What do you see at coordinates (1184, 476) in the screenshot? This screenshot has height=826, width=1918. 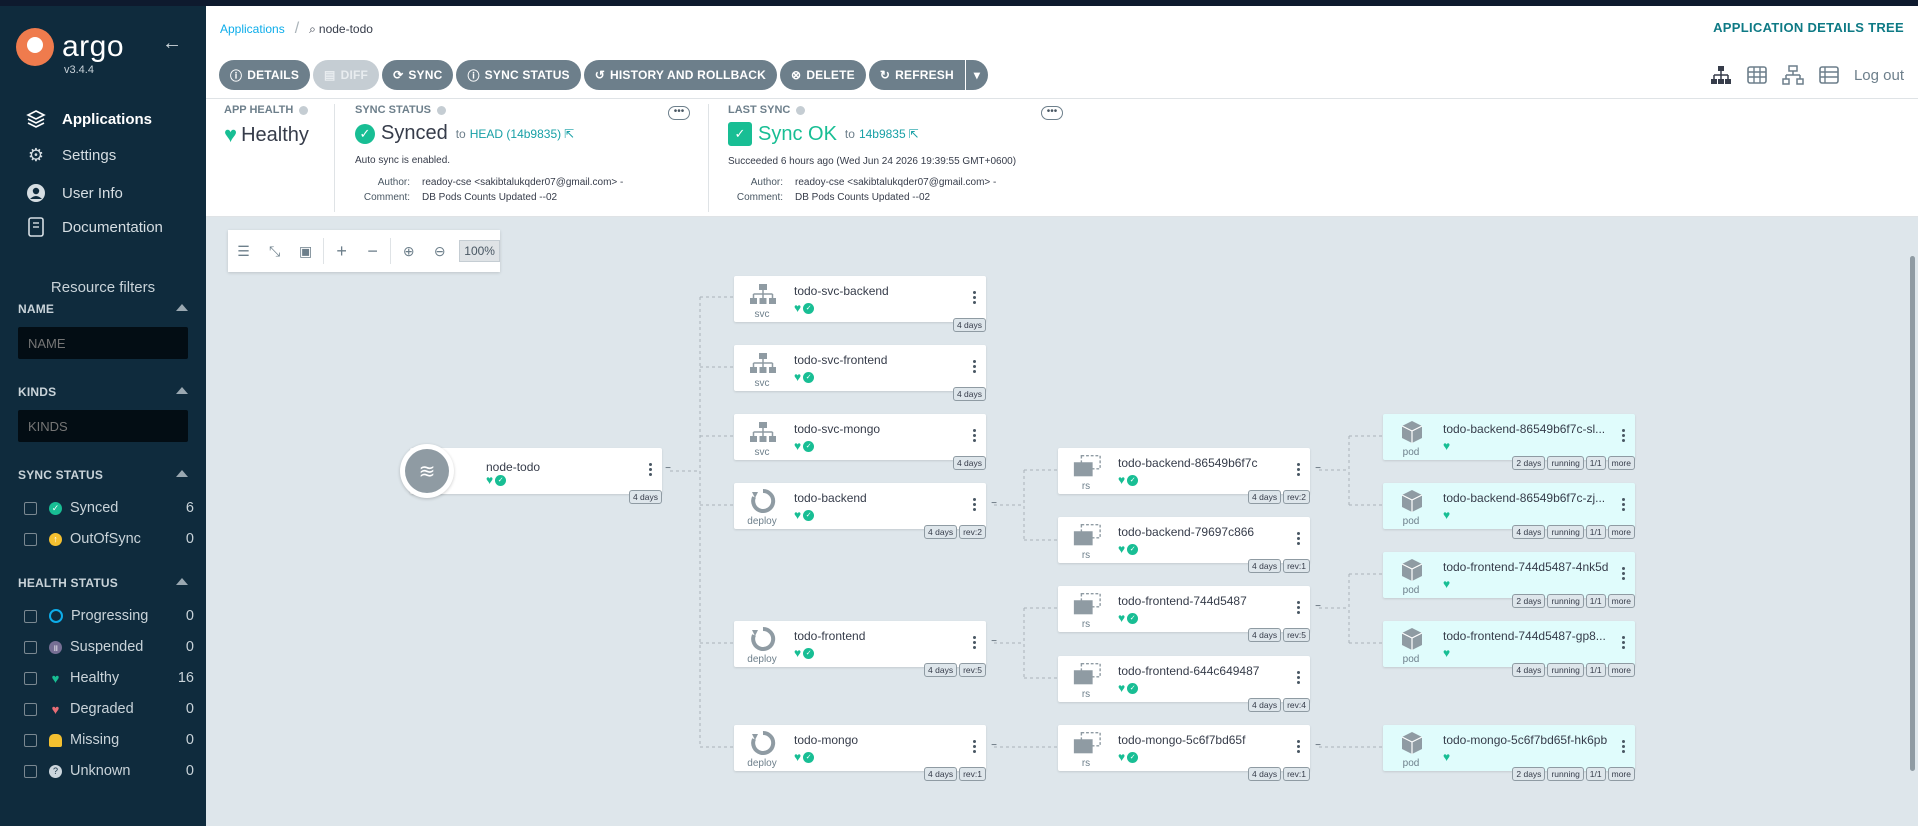 I see `rs-node: rs todo-backend-86549b6f7c ♥ ✓ 4 days rev:2` at bounding box center [1184, 476].